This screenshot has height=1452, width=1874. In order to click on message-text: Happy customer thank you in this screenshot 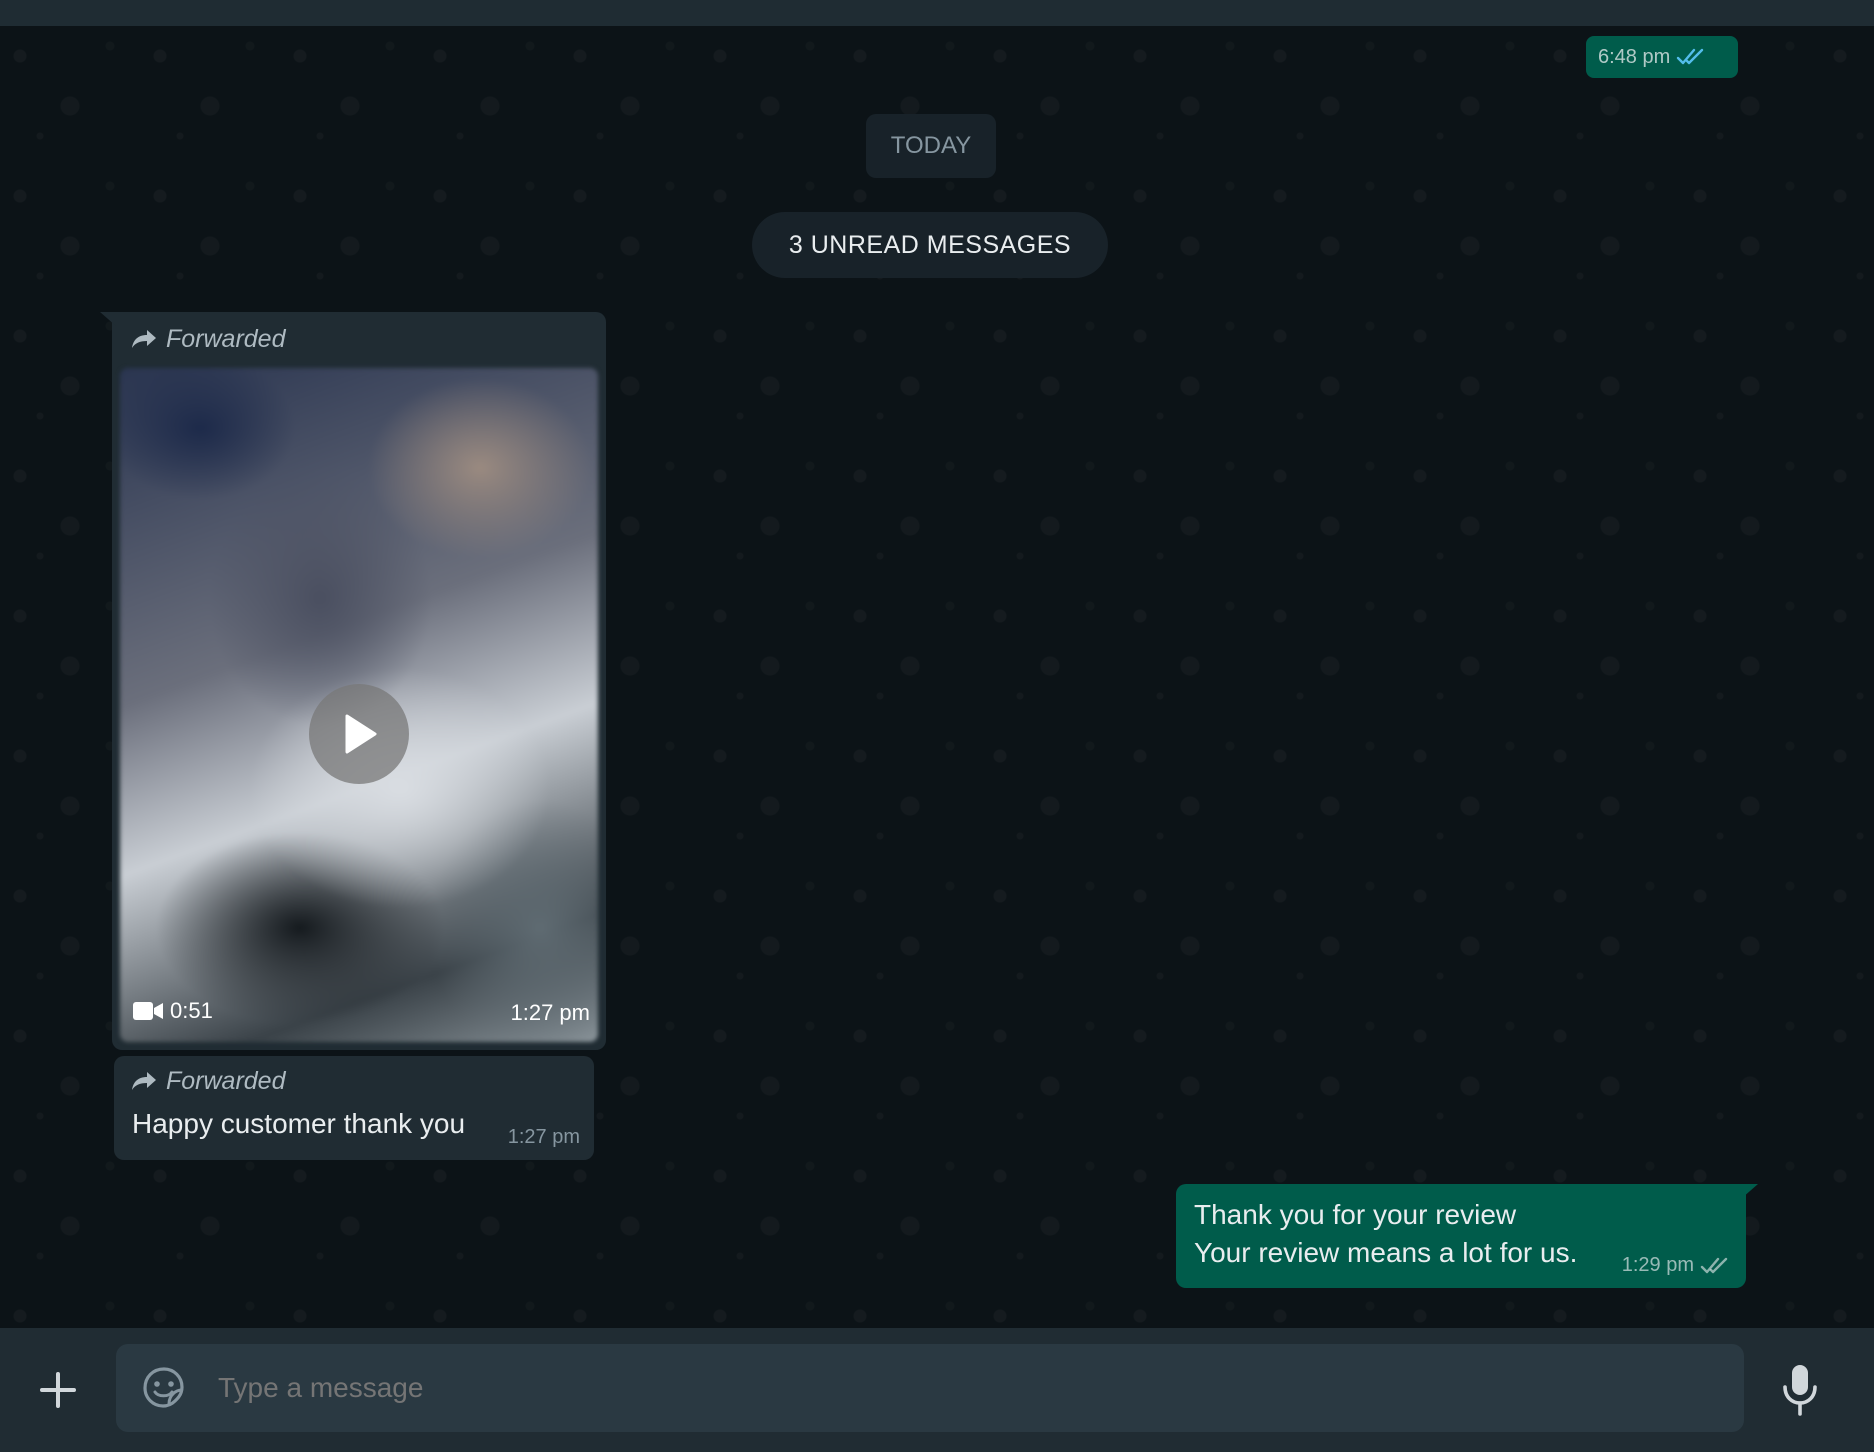, I will do `click(299, 1123)`.